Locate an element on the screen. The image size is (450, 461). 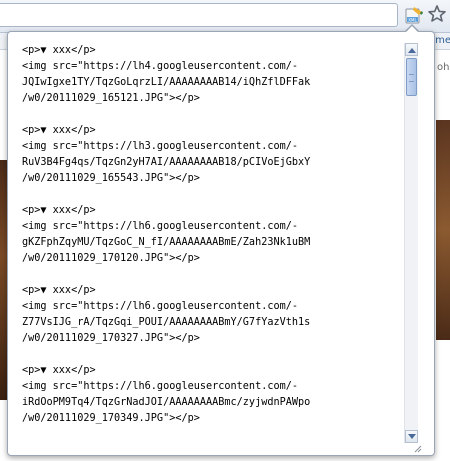
rss-feed-icon: XML is located at coordinates (414, 16).